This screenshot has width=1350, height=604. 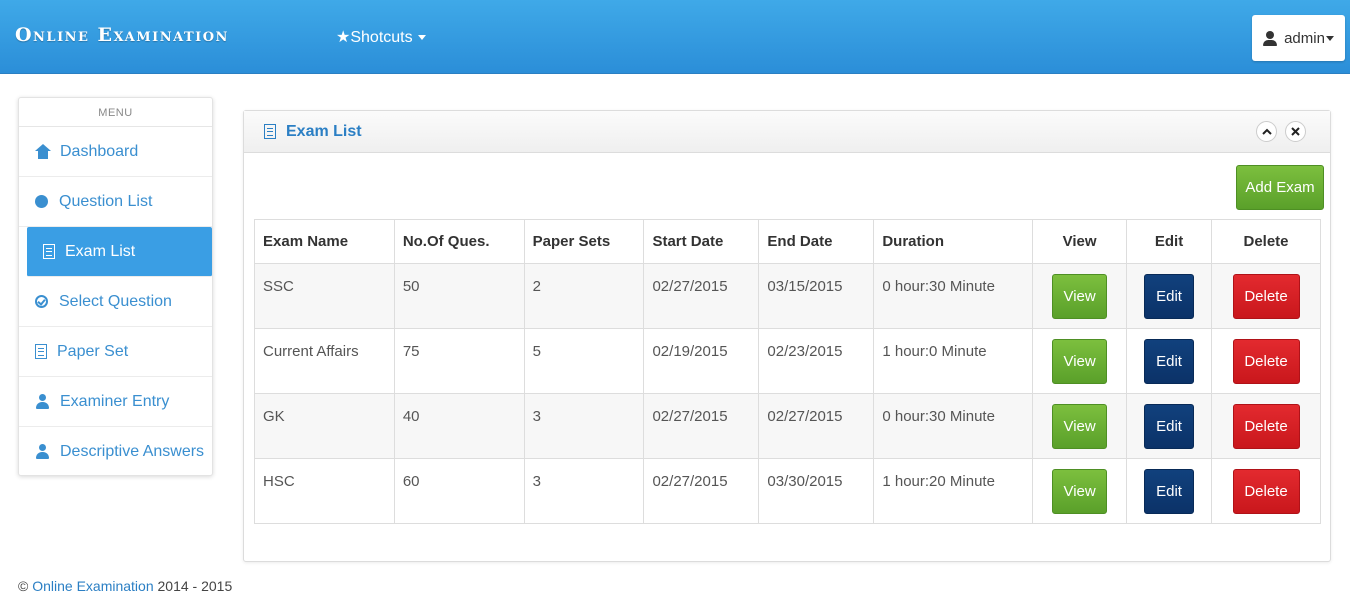 I want to click on exam-name-cell: GK, so click(x=324, y=426).